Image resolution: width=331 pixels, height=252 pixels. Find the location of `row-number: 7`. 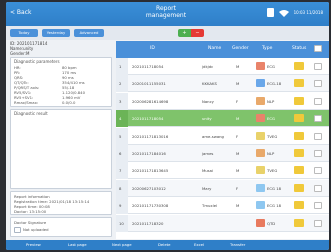

row-number: 7 is located at coordinates (120, 171).